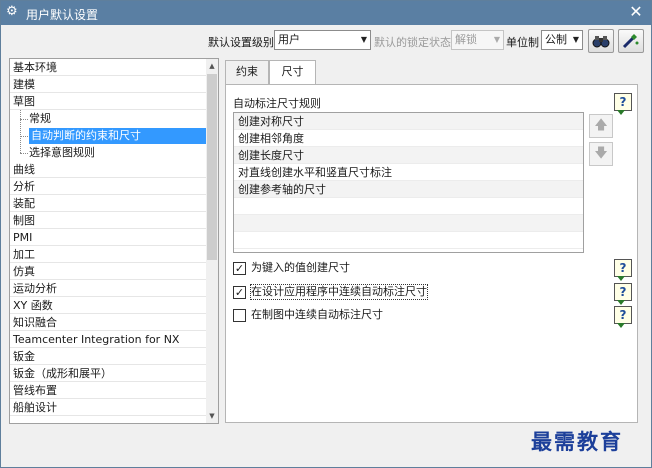 Image resolution: width=652 pixels, height=468 pixels. I want to click on move-up-button: 🡅, so click(601, 126).